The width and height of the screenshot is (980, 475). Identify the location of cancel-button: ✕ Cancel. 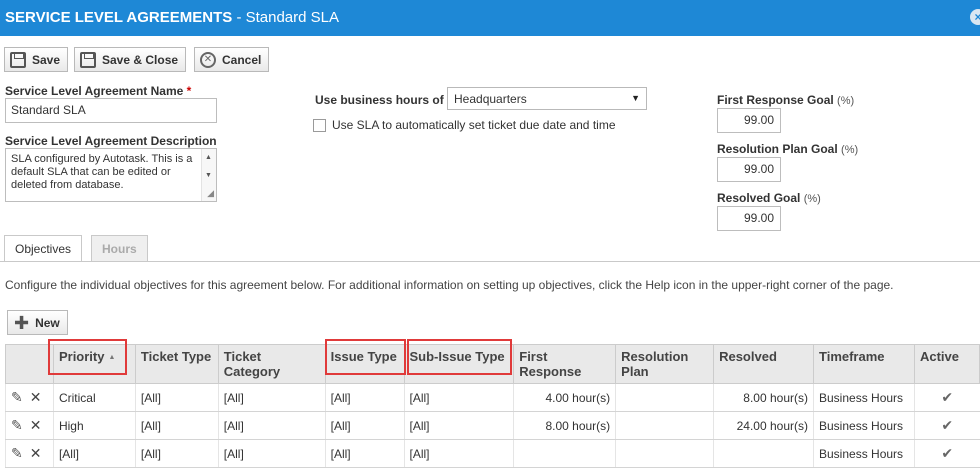
(232, 59).